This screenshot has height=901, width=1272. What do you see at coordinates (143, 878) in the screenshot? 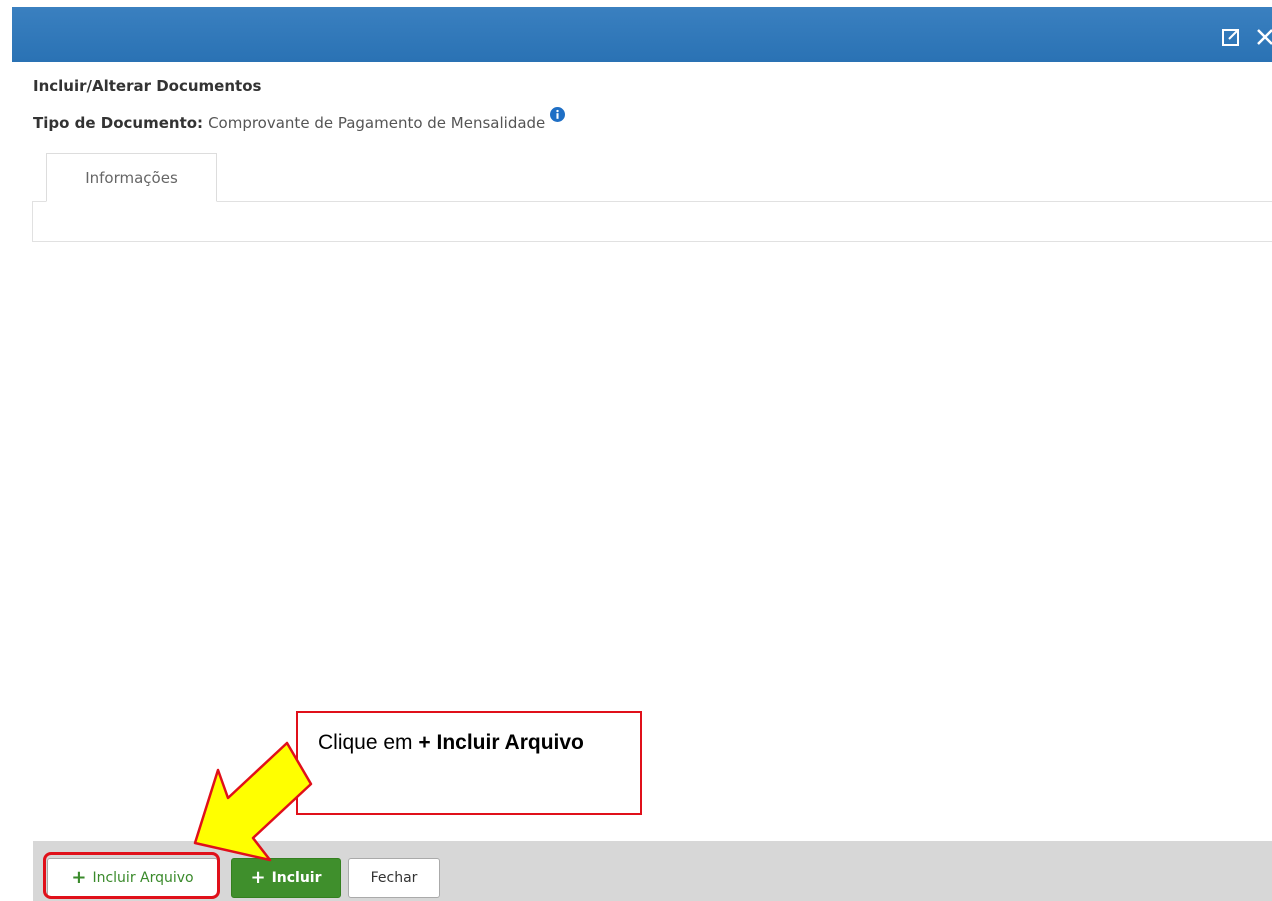
I see `include-file-label: Incluir Arquivo` at bounding box center [143, 878].